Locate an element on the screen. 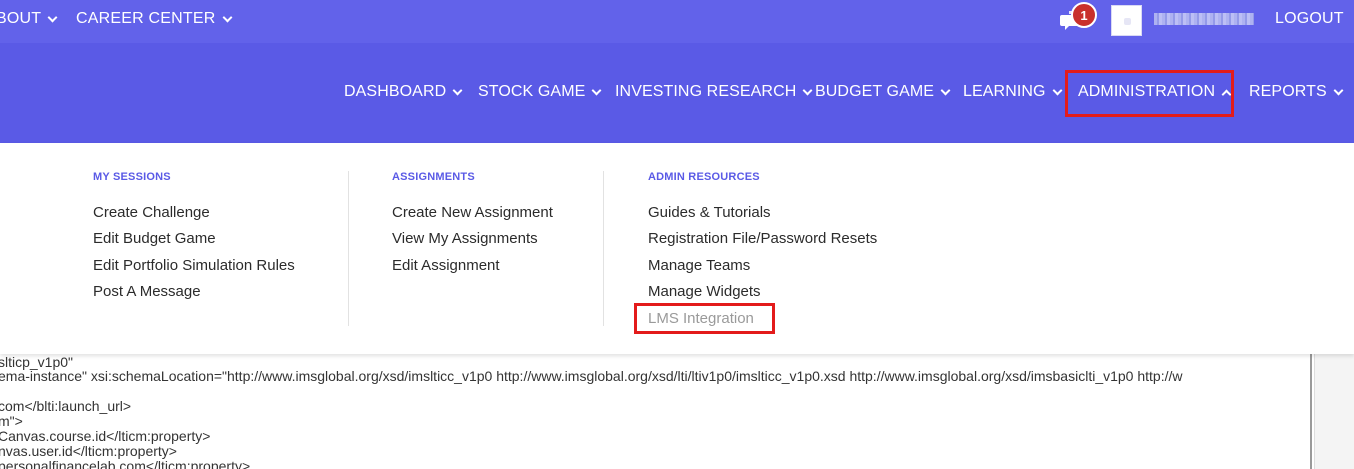 The image size is (1354, 469). logout-link: LOGOUT is located at coordinates (1309, 19).